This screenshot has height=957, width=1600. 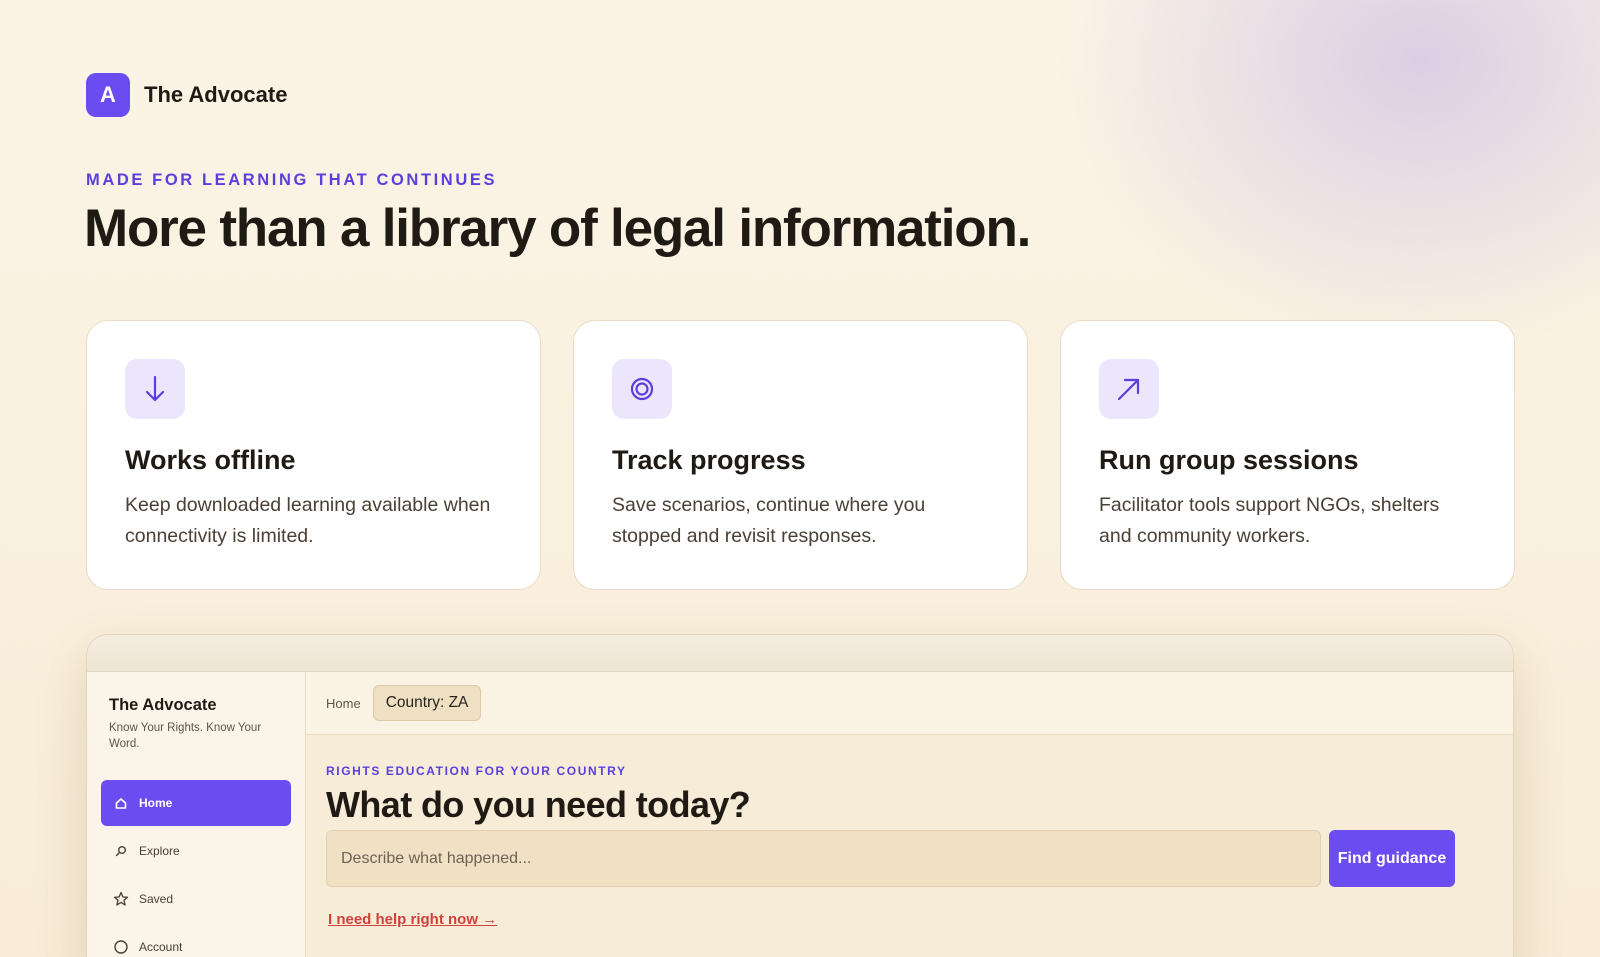 I want to click on app-window-bar, so click(x=800, y=653).